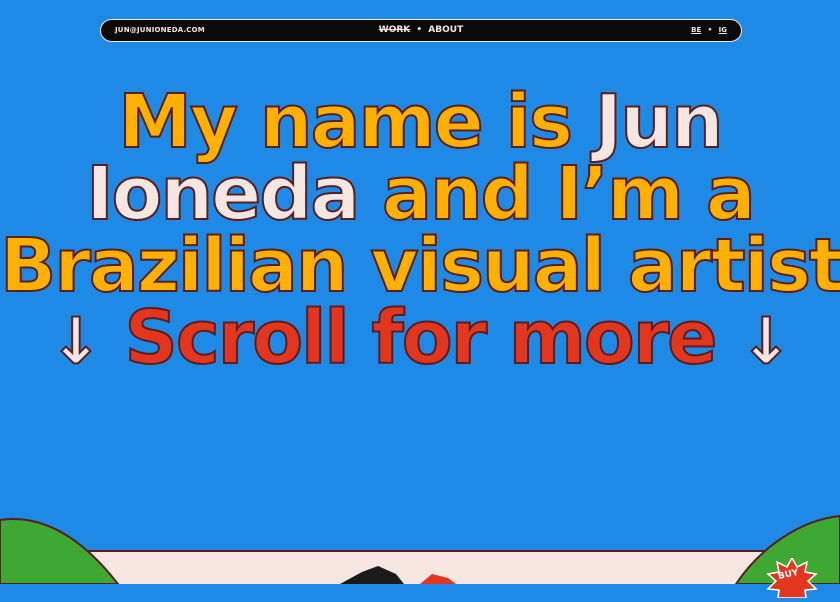 The image size is (840, 602). I want to click on buy-badge: BUY, so click(792, 577).